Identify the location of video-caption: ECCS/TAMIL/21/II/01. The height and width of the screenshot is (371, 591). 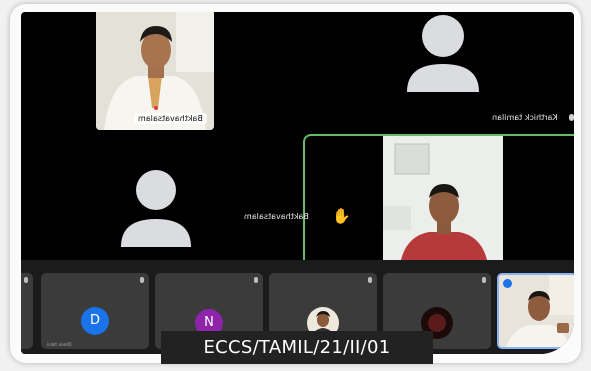
(297, 347).